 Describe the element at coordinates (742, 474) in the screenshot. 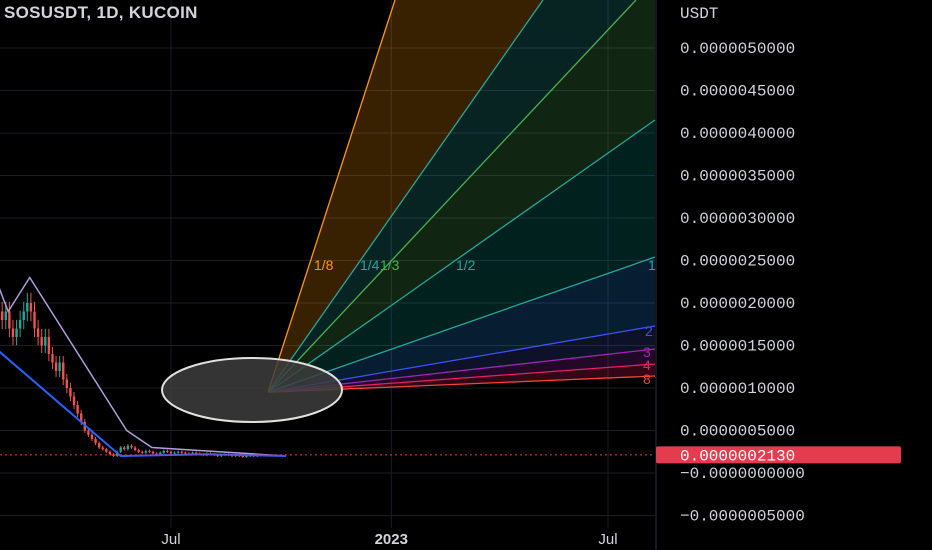

I see `price-axis-tick-label: −0.0000000000` at that location.